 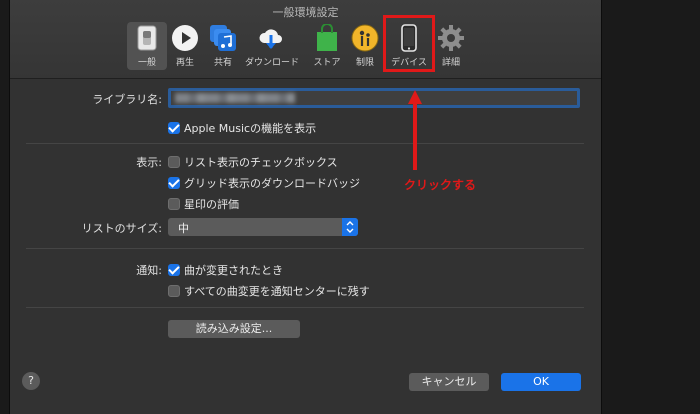 I want to click on star-rating-label: 星印の評価, so click(x=211, y=204).